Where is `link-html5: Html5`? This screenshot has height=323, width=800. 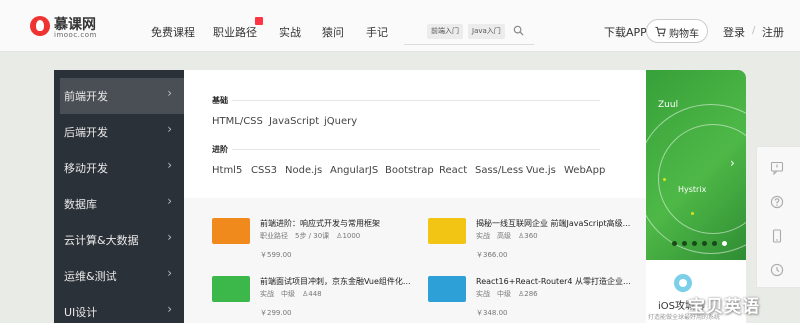 link-html5: Html5 is located at coordinates (227, 170).